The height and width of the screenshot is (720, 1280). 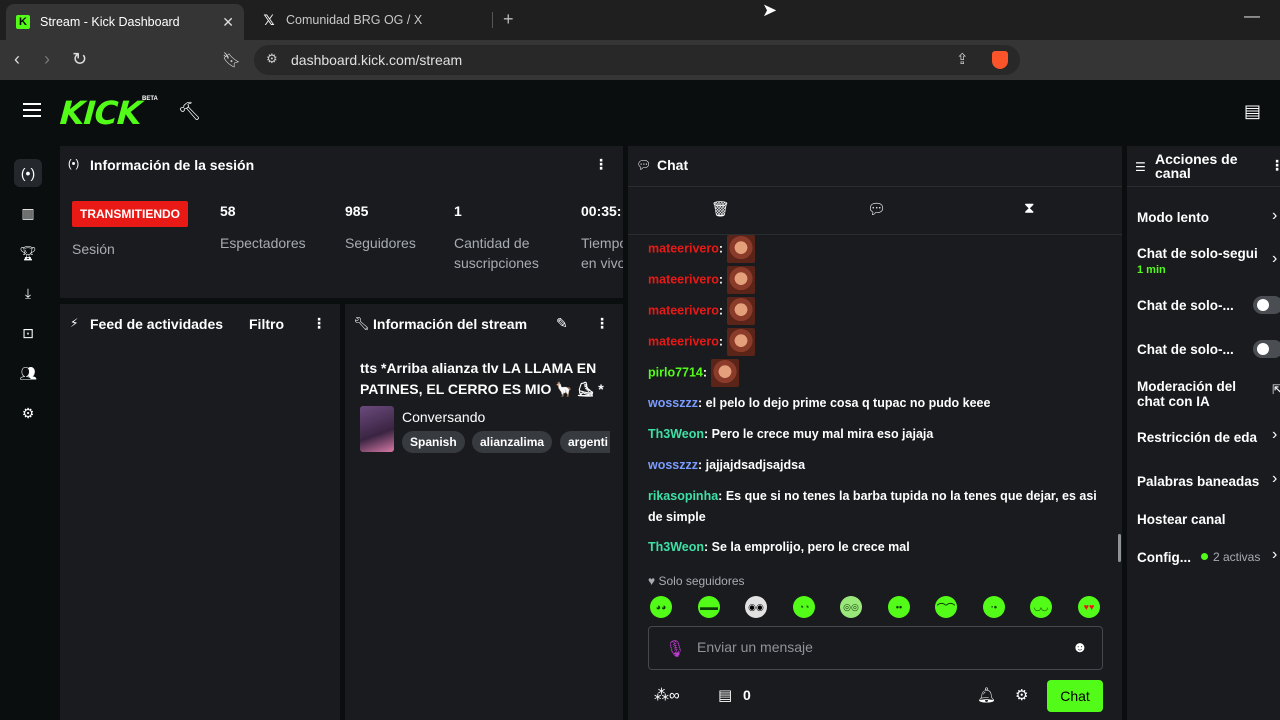 What do you see at coordinates (696, 581) in the screenshot?
I see `followers-only-notice: ♥ Solo seguidores` at bounding box center [696, 581].